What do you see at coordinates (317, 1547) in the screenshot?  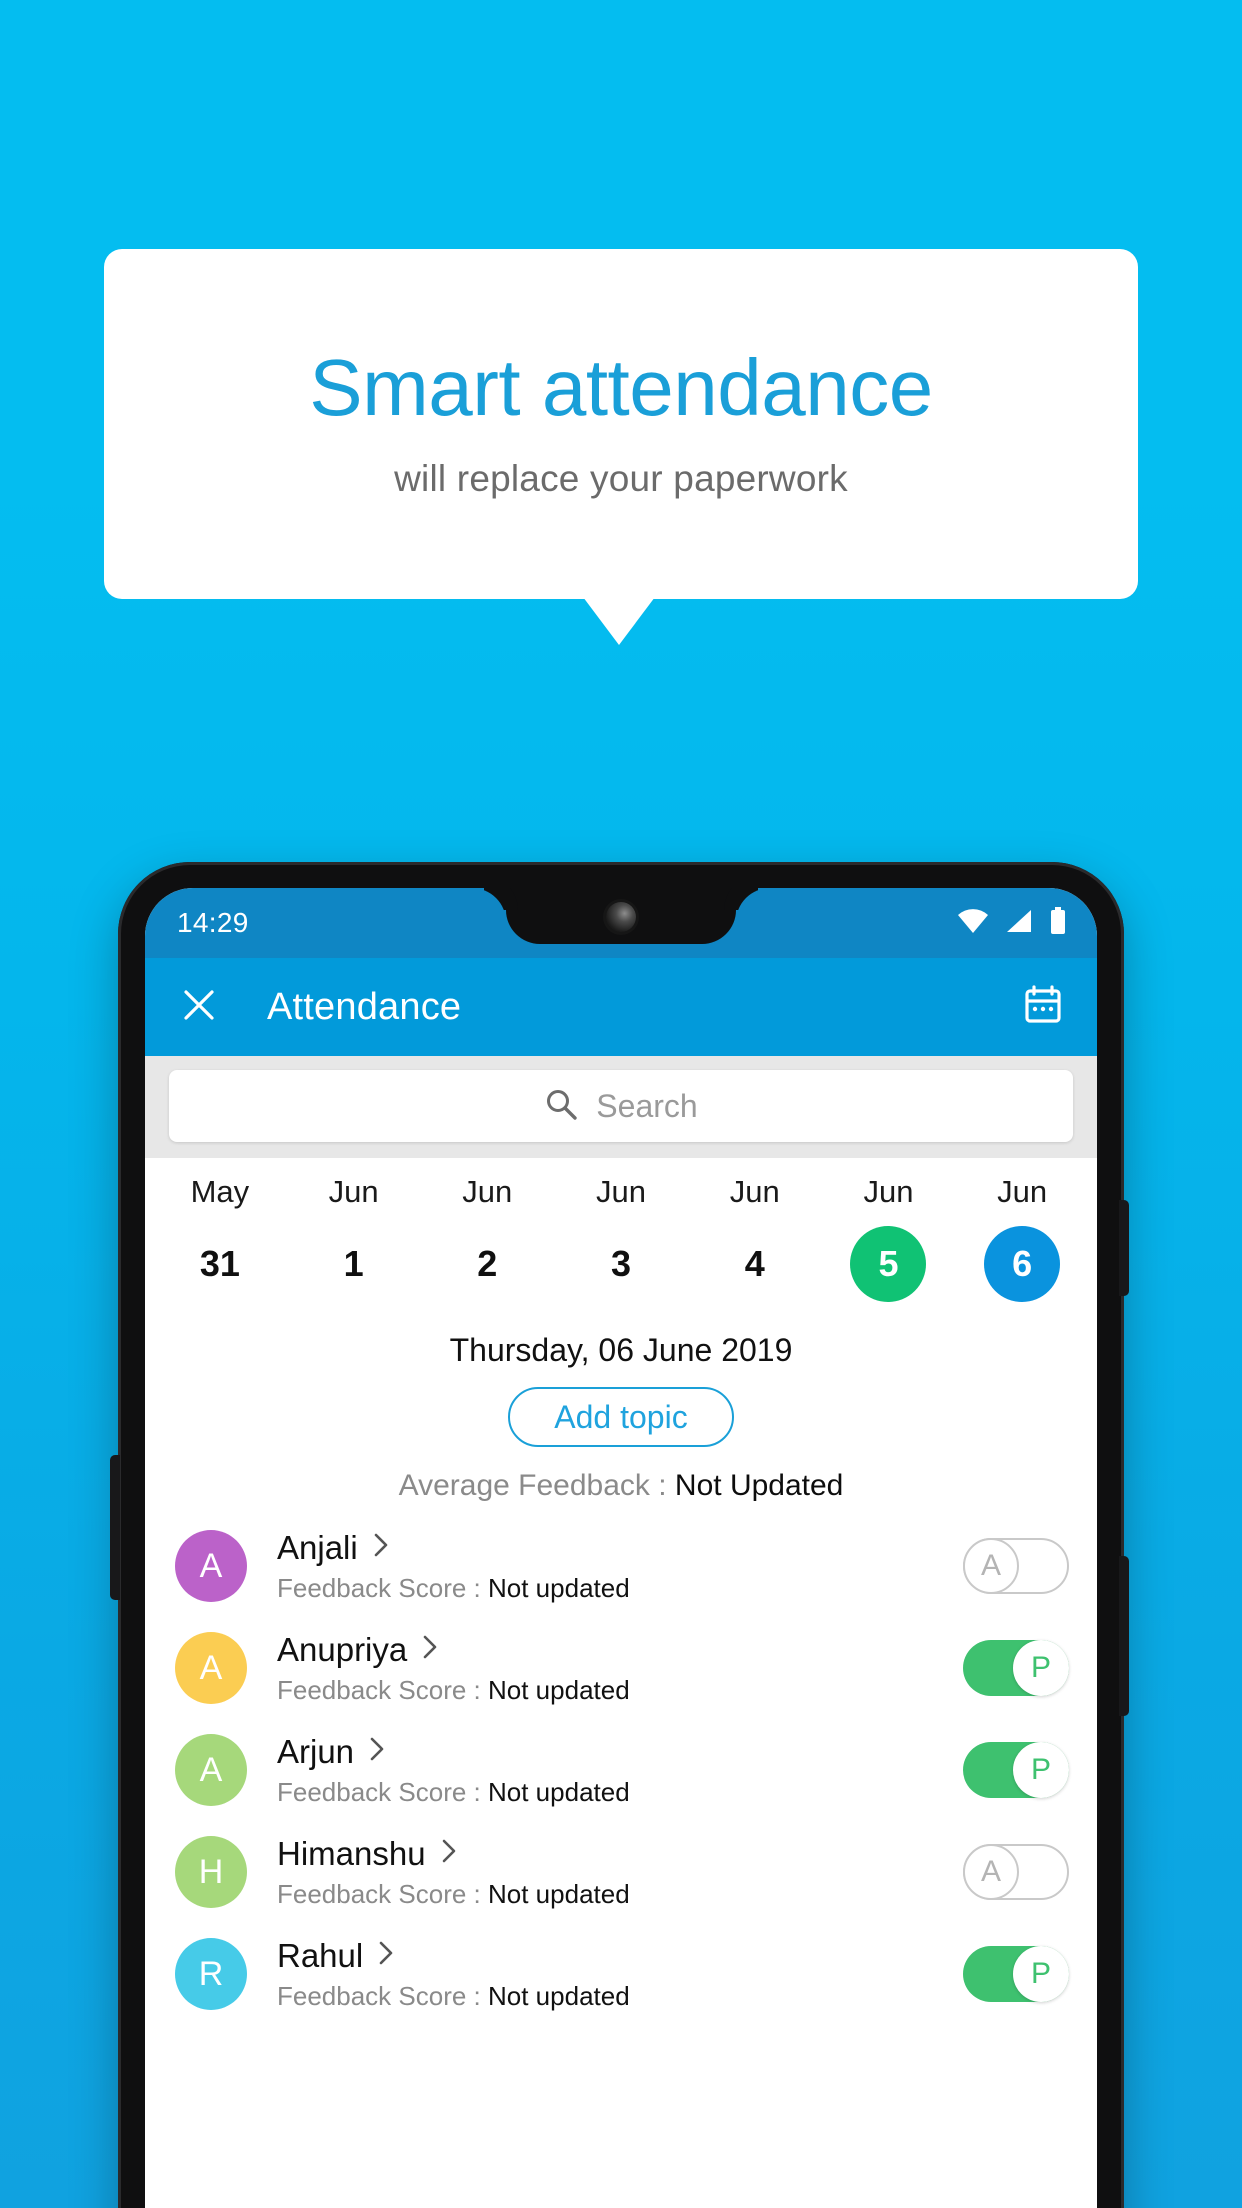 I see `student-name: Anjali` at bounding box center [317, 1547].